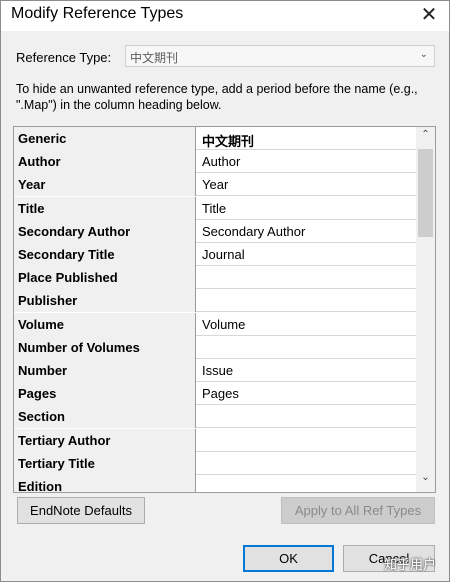  What do you see at coordinates (105, 231) in the screenshot?
I see `field-name-cell: Secondary Author` at bounding box center [105, 231].